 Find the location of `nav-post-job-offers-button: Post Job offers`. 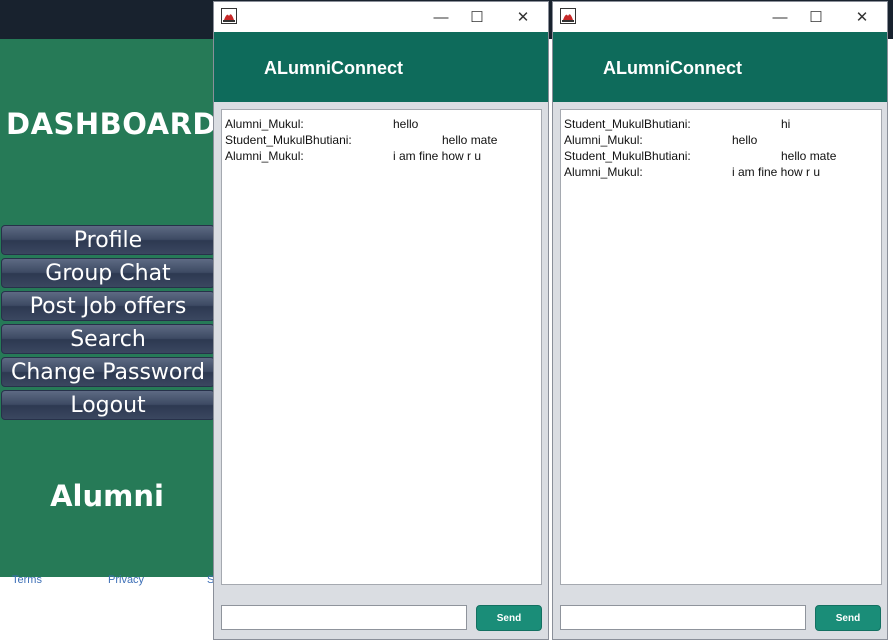

nav-post-job-offers-button: Post Job offers is located at coordinates (108, 306).